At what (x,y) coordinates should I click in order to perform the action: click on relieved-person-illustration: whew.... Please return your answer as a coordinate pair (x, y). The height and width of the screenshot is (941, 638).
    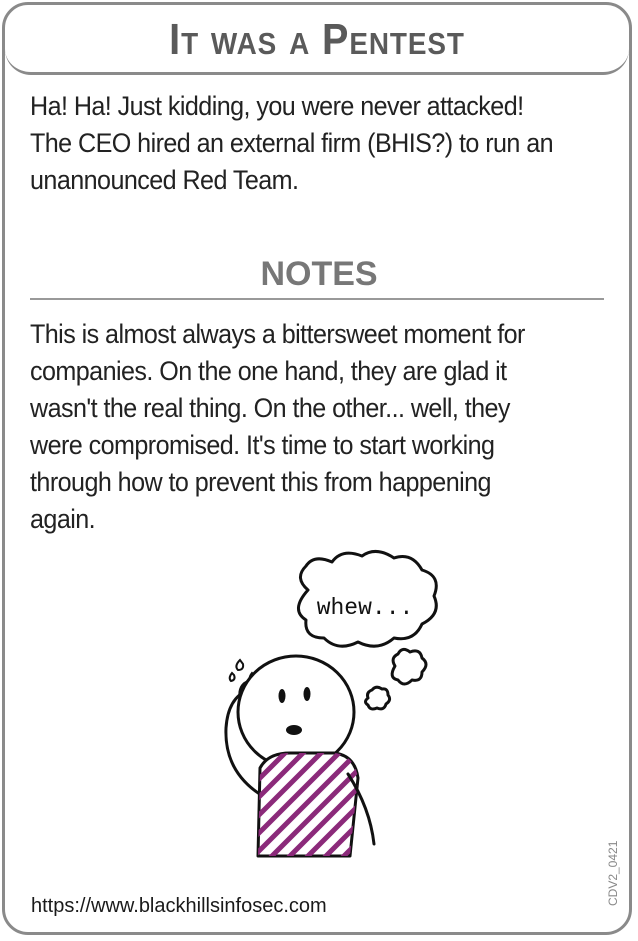
    Looking at the image, I should click on (331, 704).